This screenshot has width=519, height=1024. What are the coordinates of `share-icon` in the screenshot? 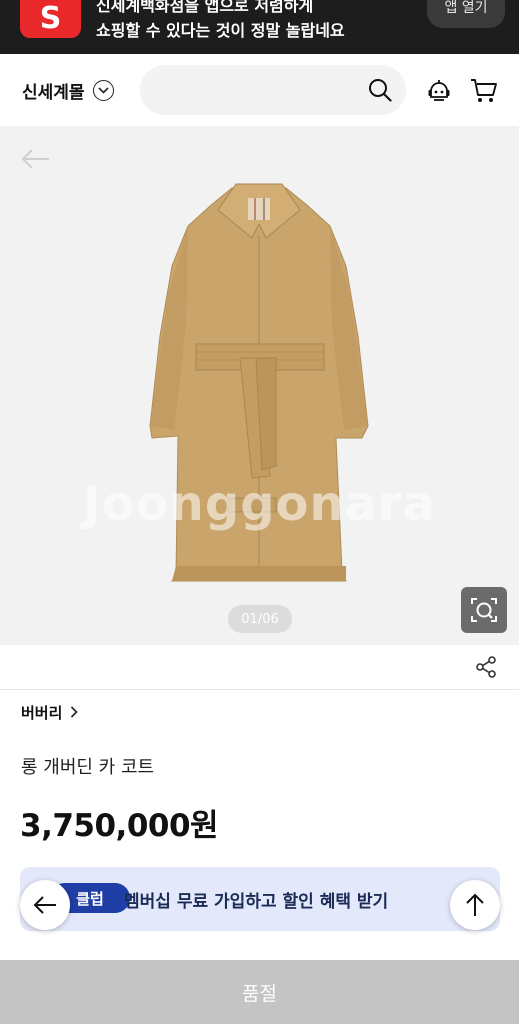 It's located at (486, 669).